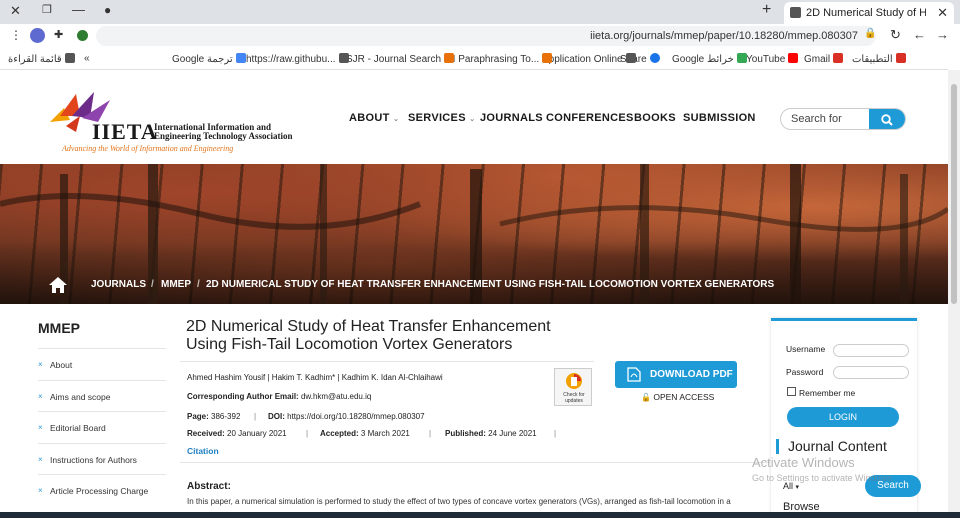 The height and width of the screenshot is (518, 960). What do you see at coordinates (547, 58) in the screenshot?
I see `paraphrasing-icon` at bounding box center [547, 58].